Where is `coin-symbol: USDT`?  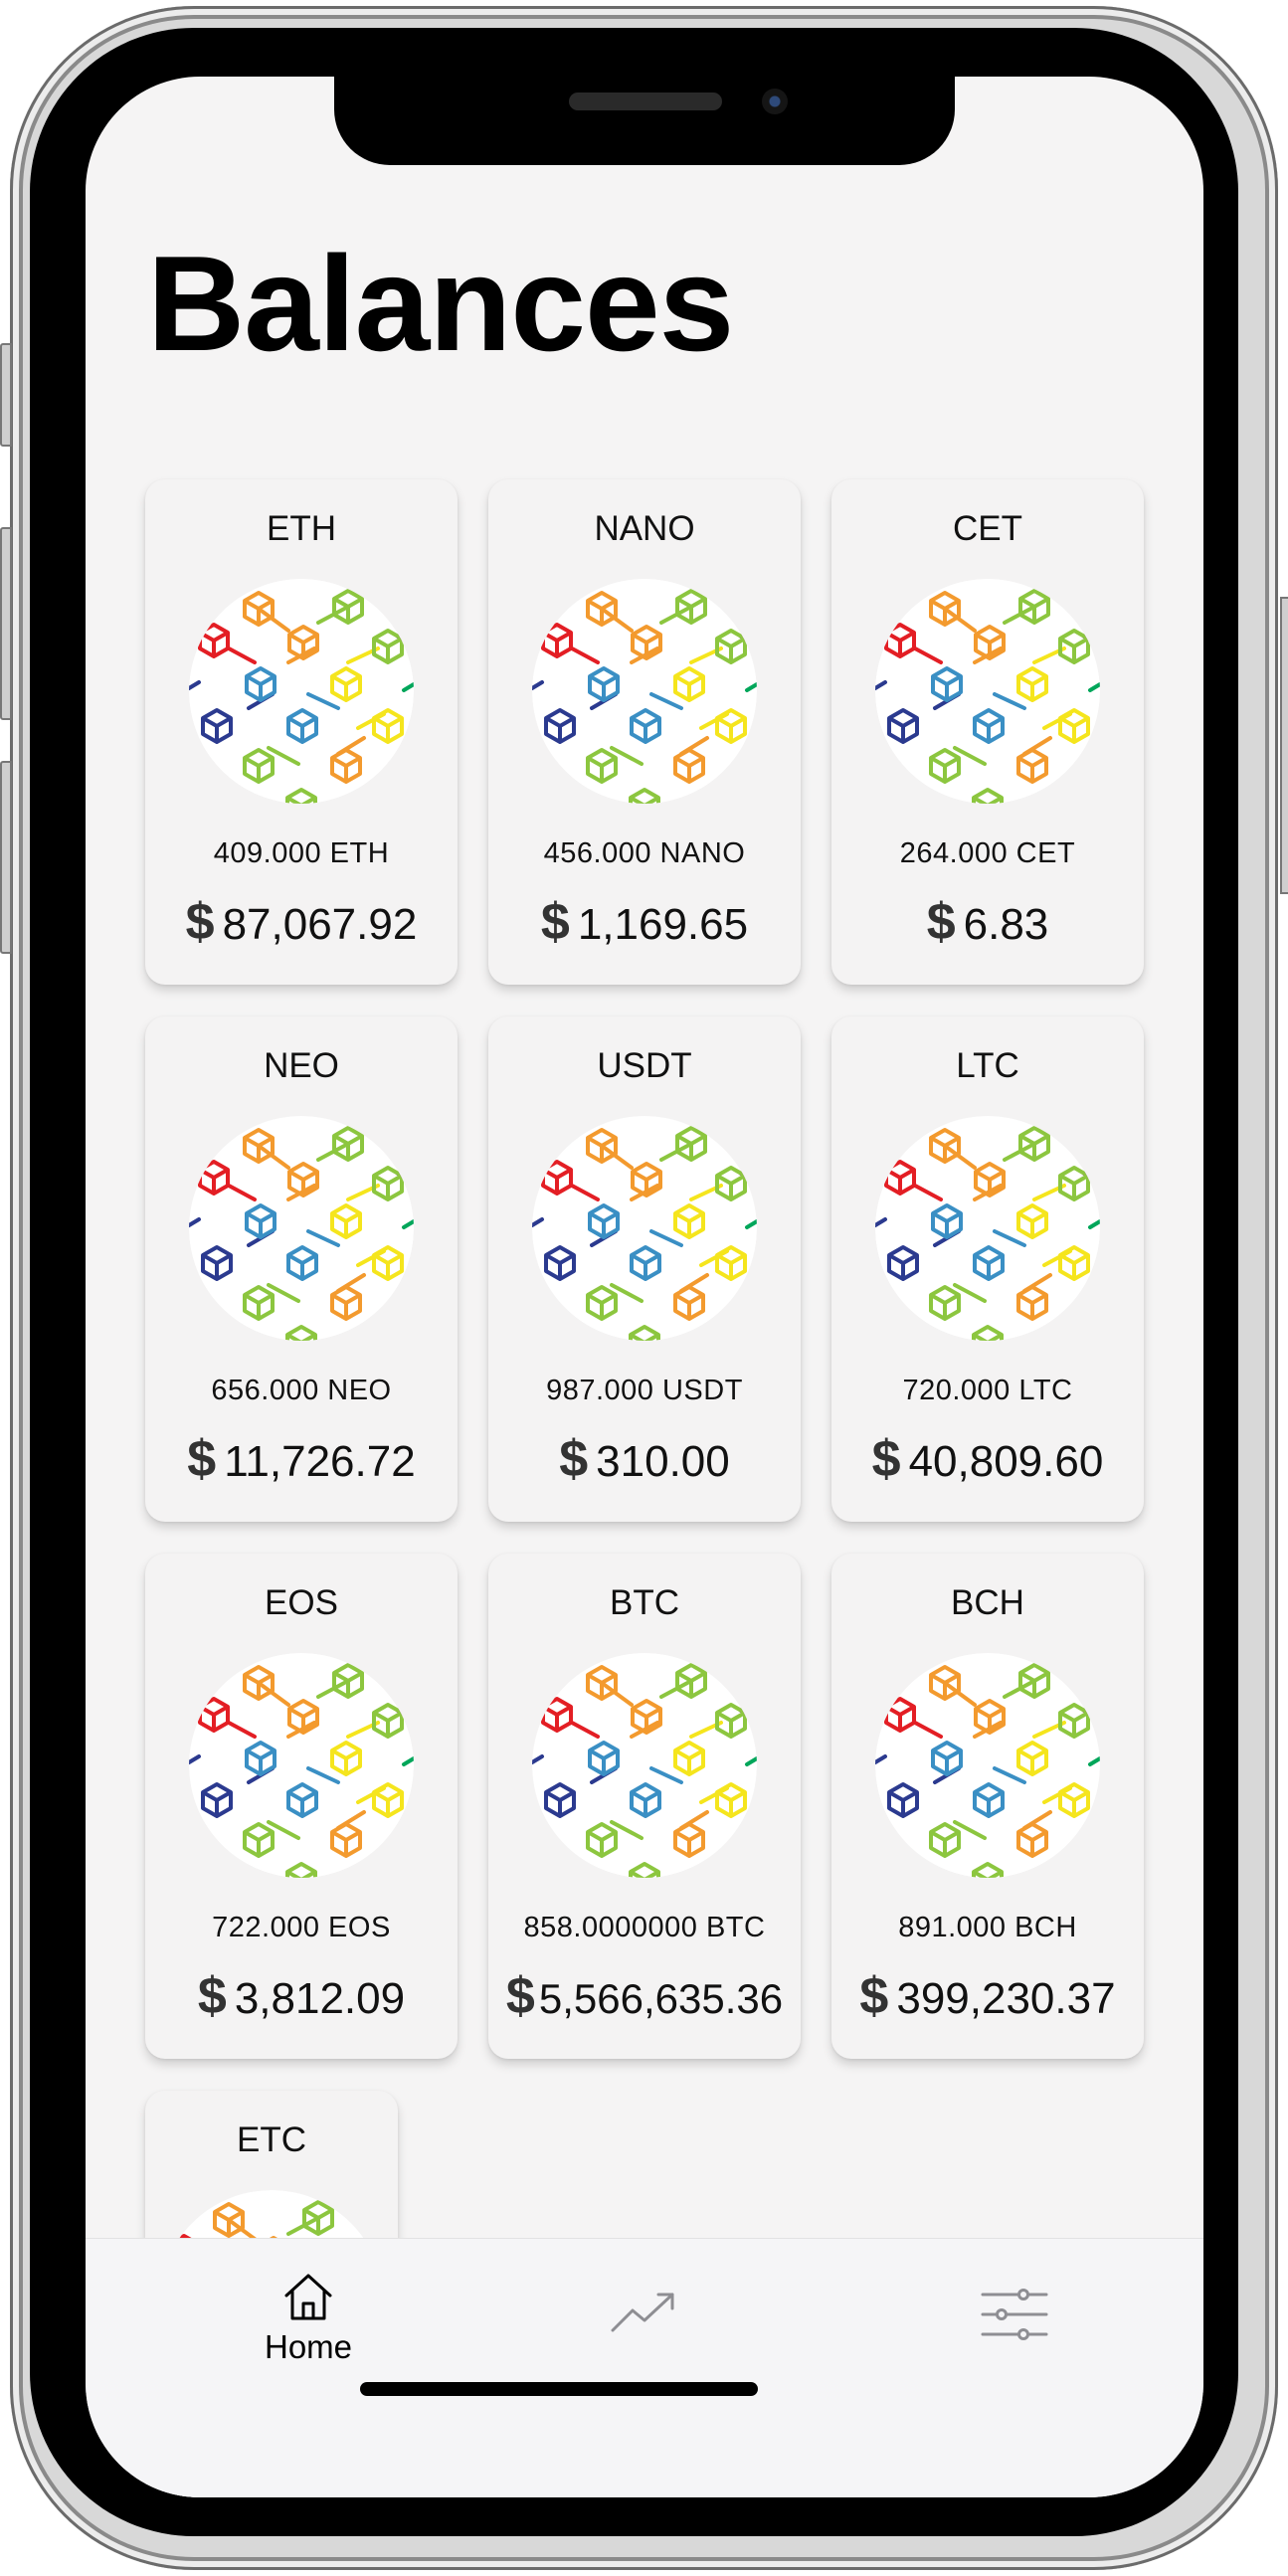
coin-symbol: USDT is located at coordinates (644, 1065).